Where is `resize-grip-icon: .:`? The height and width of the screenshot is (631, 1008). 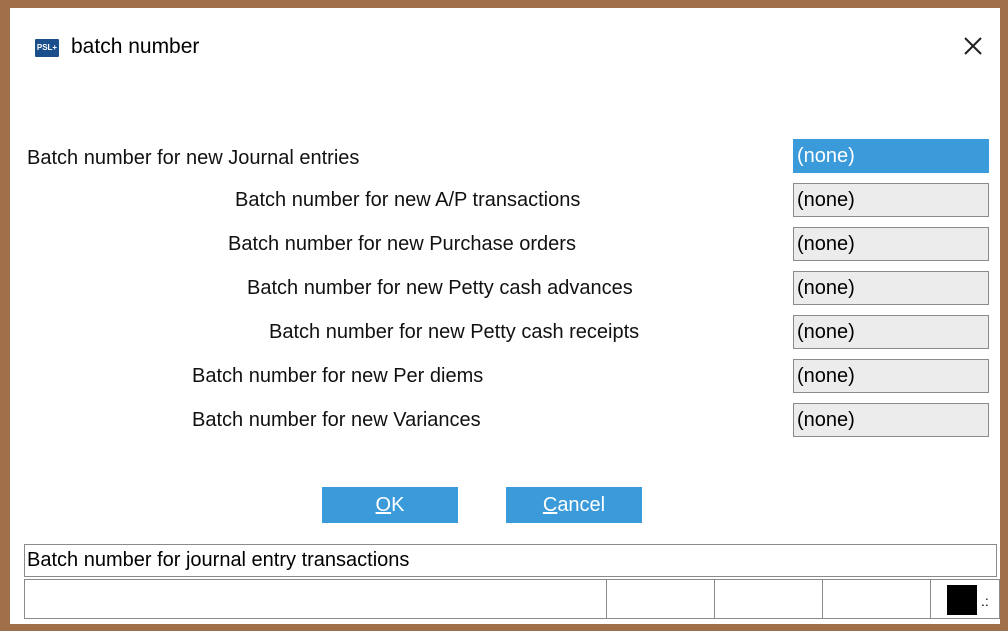
resize-grip-icon: .: is located at coordinates (985, 601).